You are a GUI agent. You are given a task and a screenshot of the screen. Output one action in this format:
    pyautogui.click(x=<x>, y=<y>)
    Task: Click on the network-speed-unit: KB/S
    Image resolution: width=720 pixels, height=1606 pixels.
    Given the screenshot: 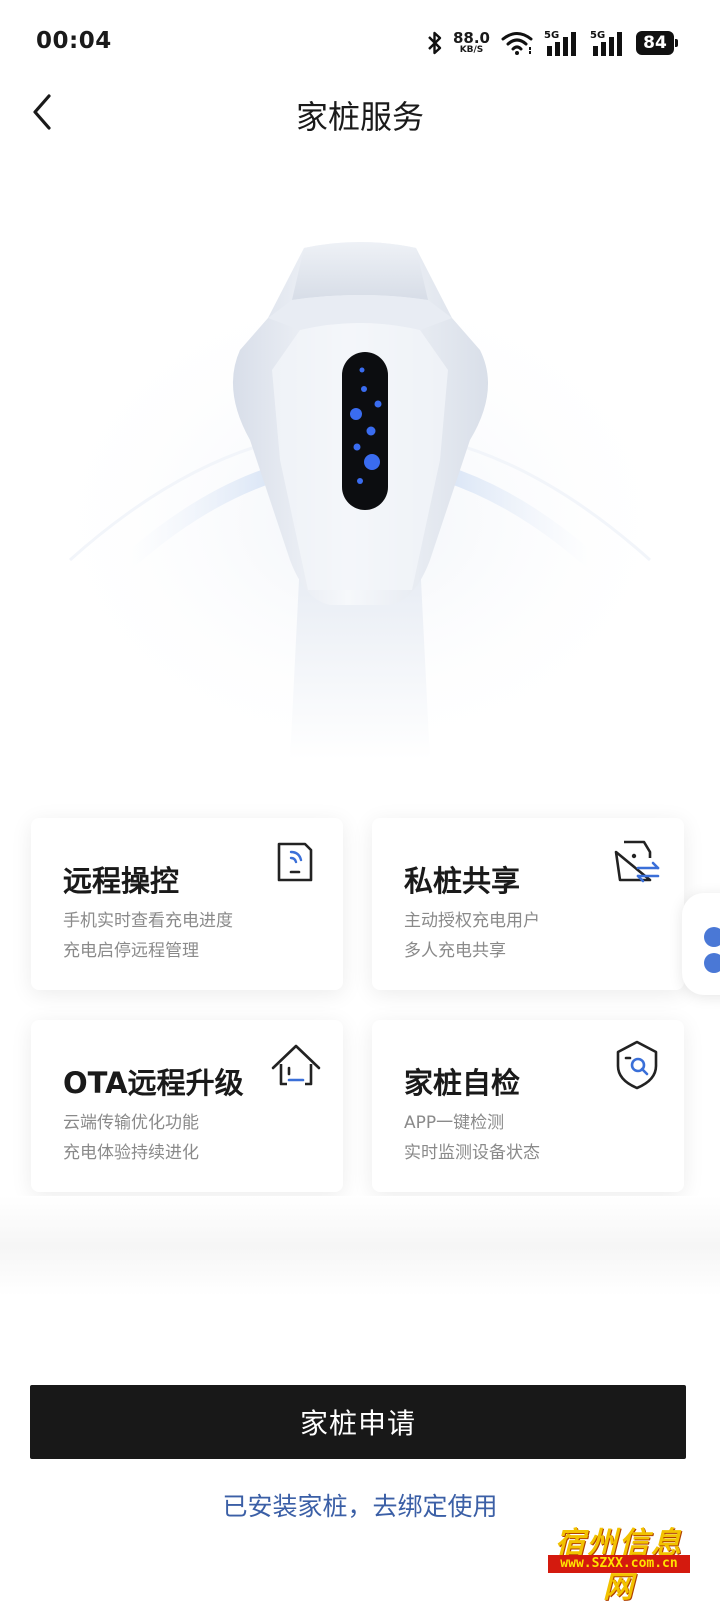 What is the action you would take?
    pyautogui.click(x=471, y=50)
    